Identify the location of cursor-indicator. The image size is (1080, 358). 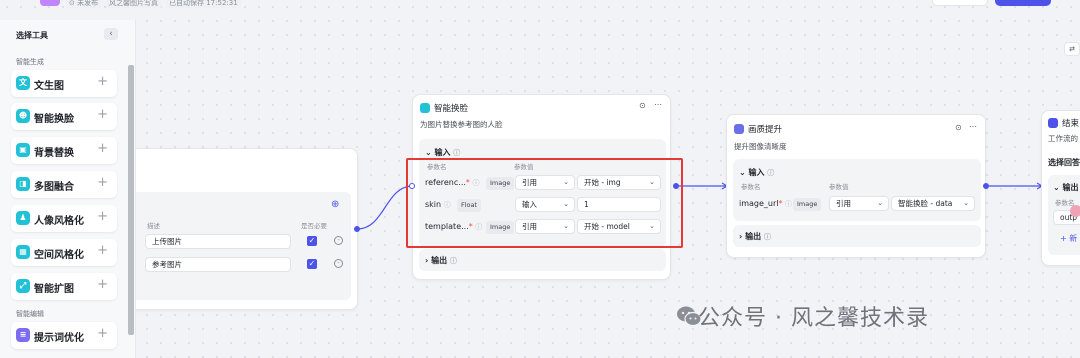
(1075, 211).